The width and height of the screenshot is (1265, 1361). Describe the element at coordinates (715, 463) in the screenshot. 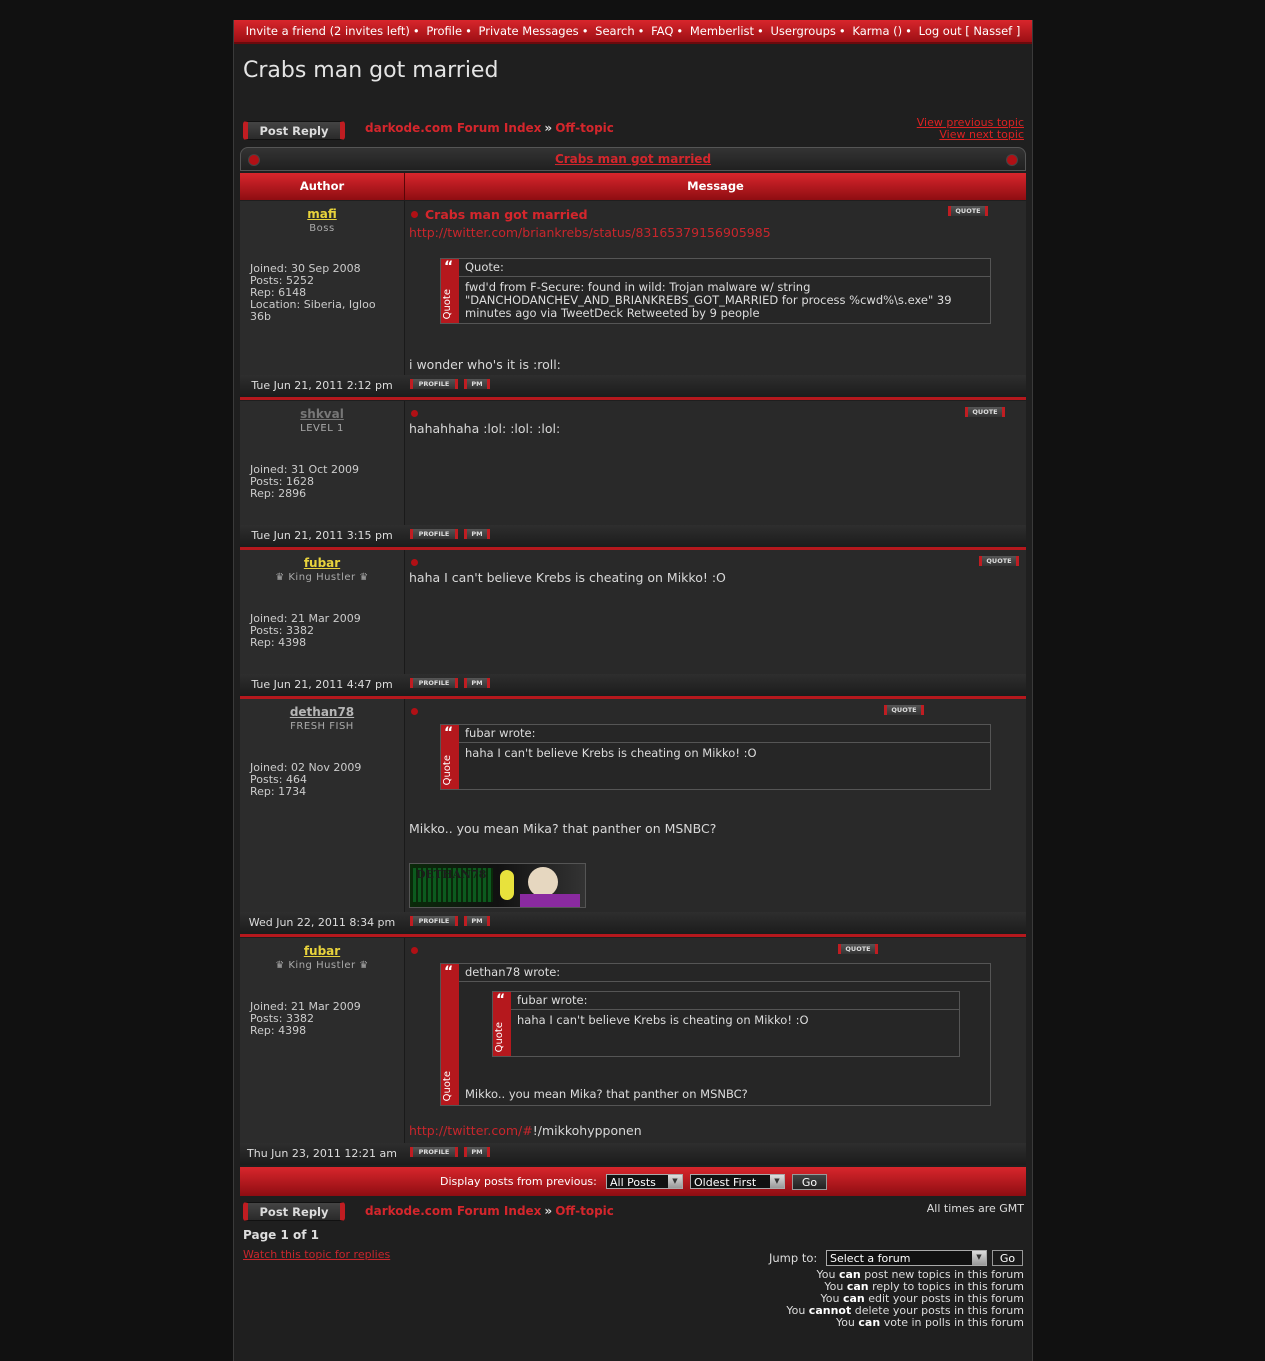

I see `post-message: QUOTE hahahhaha :lol: :lol: :lol:` at that location.